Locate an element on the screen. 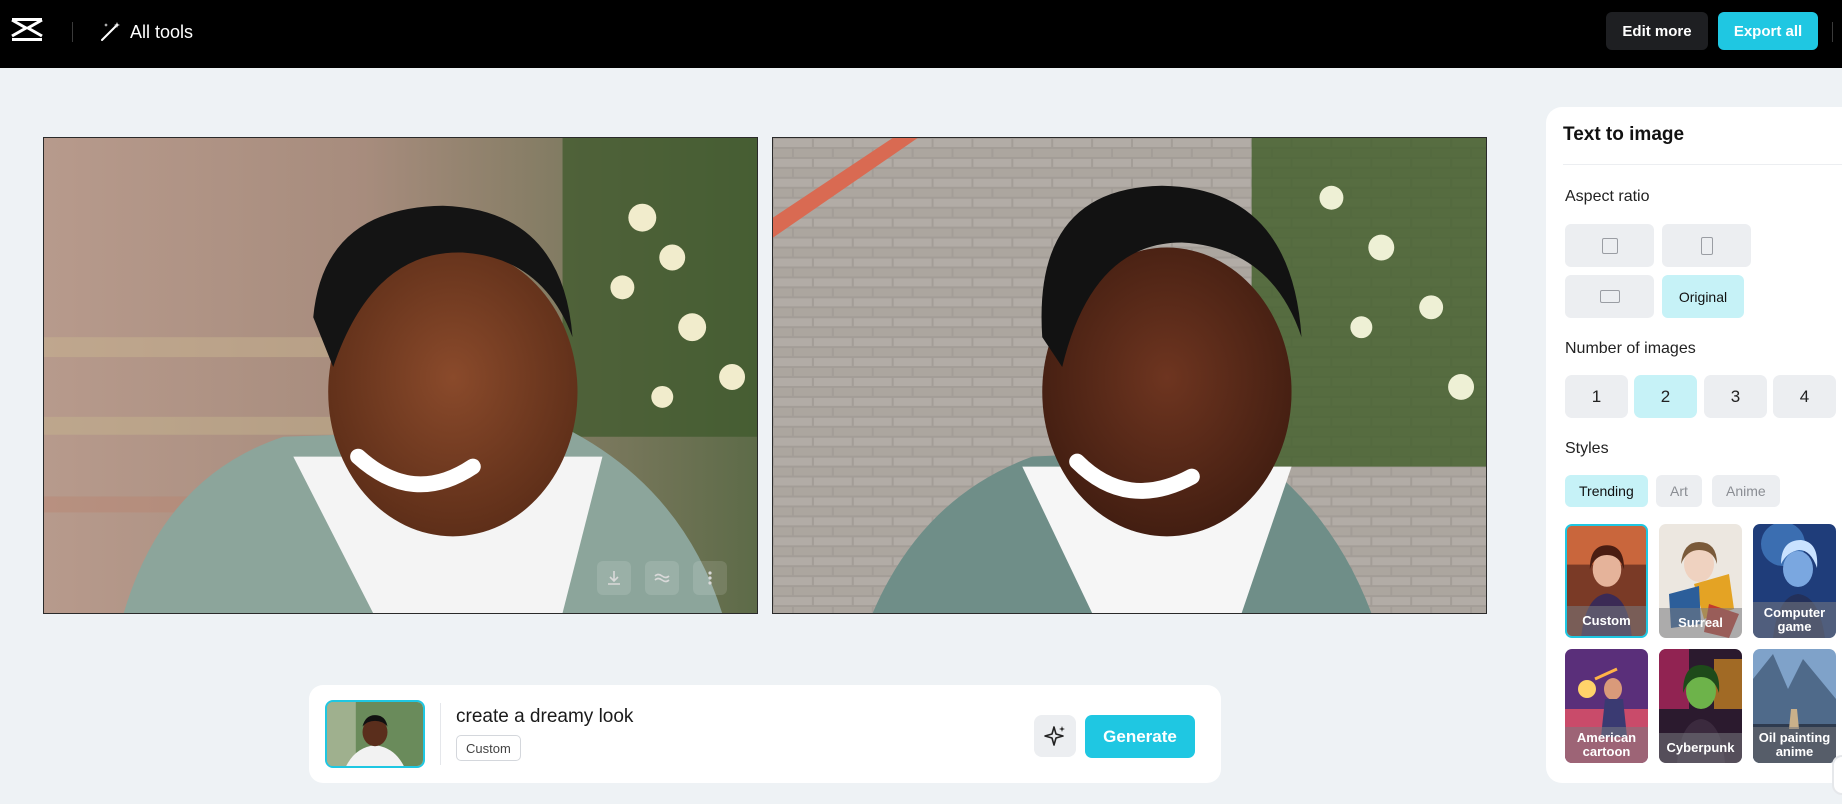 The height and width of the screenshot is (804, 1842). style-card-label: Cyberpunk is located at coordinates (1700, 748).